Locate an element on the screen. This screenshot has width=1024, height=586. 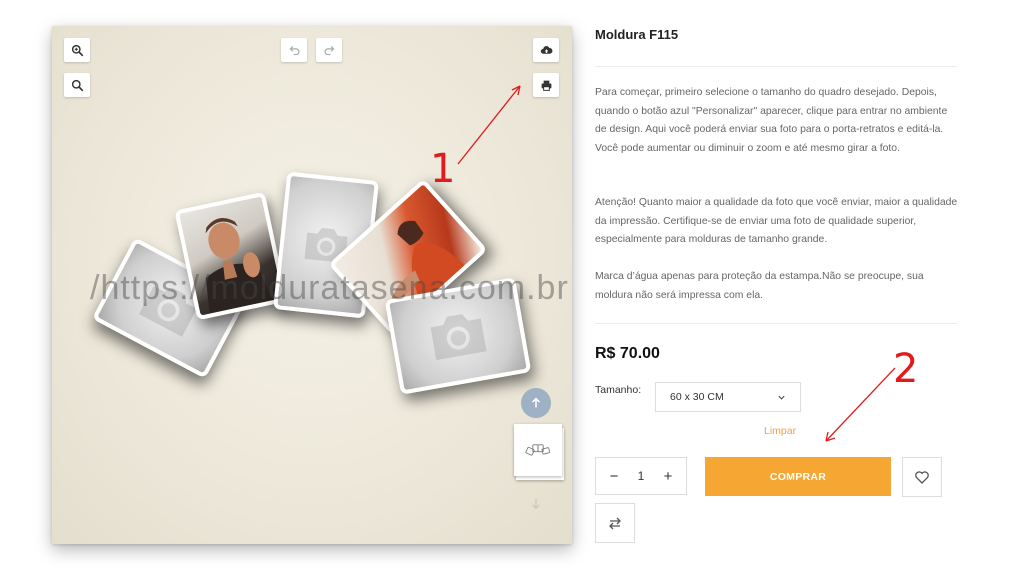
chevron-down-icon is located at coordinates (781, 397).